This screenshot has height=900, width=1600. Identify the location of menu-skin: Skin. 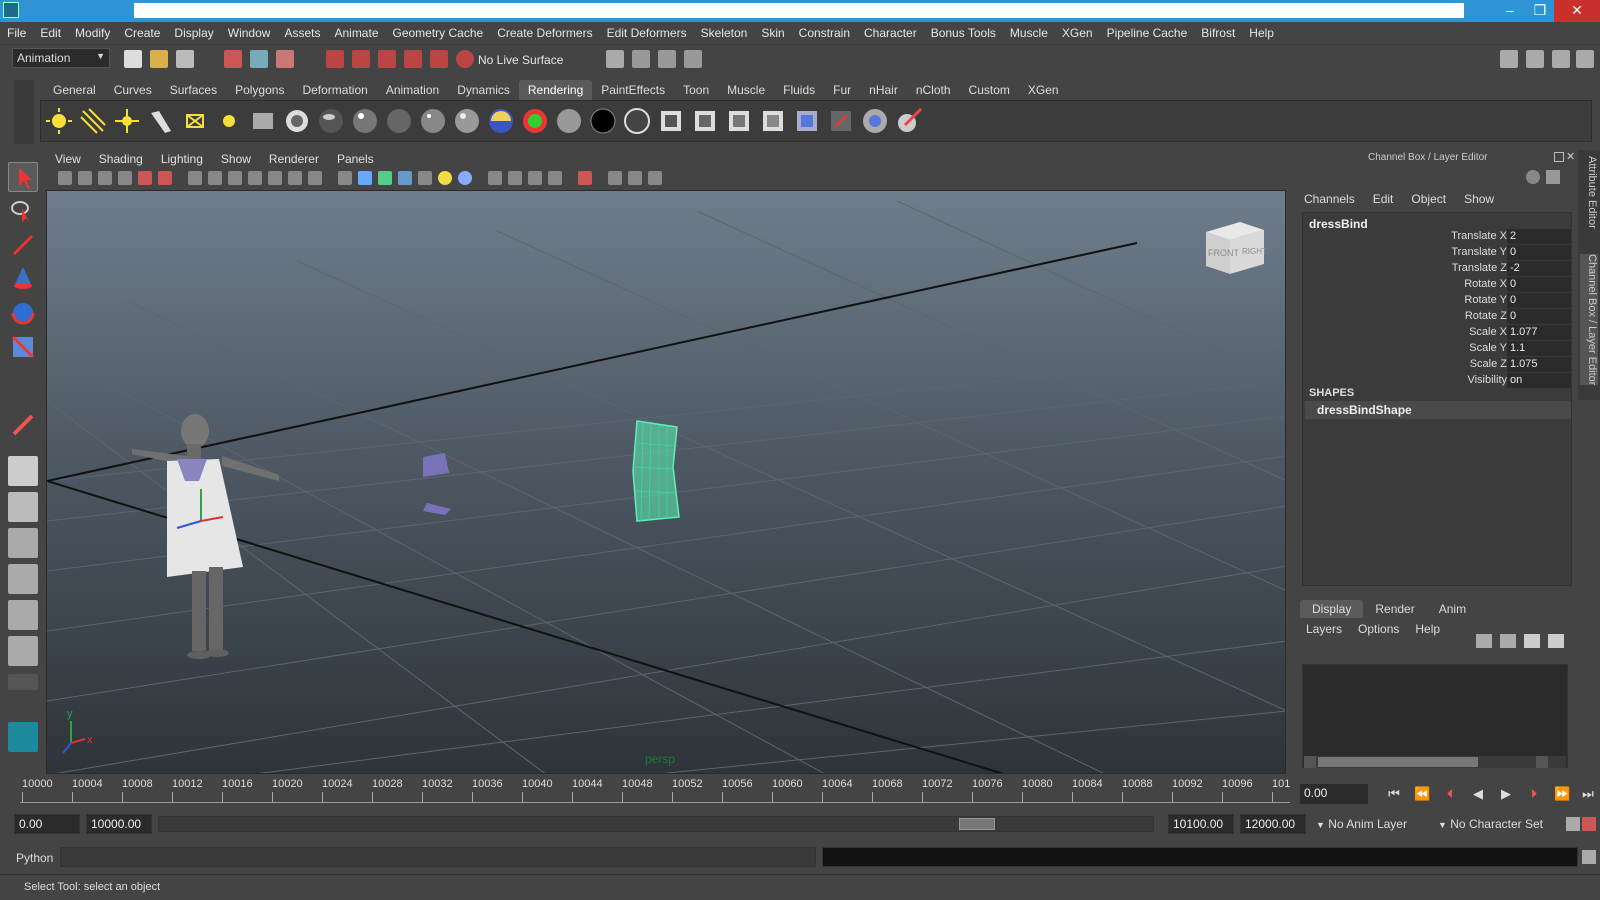
(772, 33).